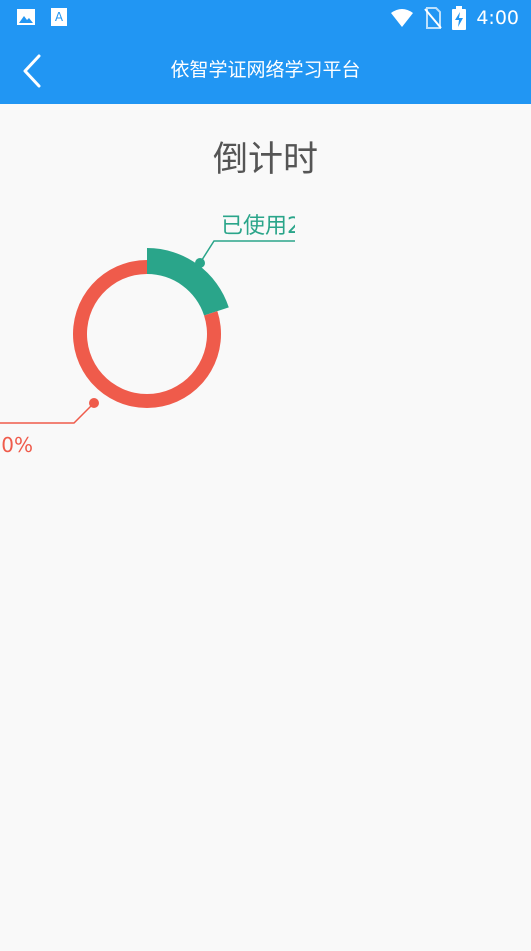 Image resolution: width=531 pixels, height=951 pixels. What do you see at coordinates (42, 17) in the screenshot?
I see `status-left-icons: A` at bounding box center [42, 17].